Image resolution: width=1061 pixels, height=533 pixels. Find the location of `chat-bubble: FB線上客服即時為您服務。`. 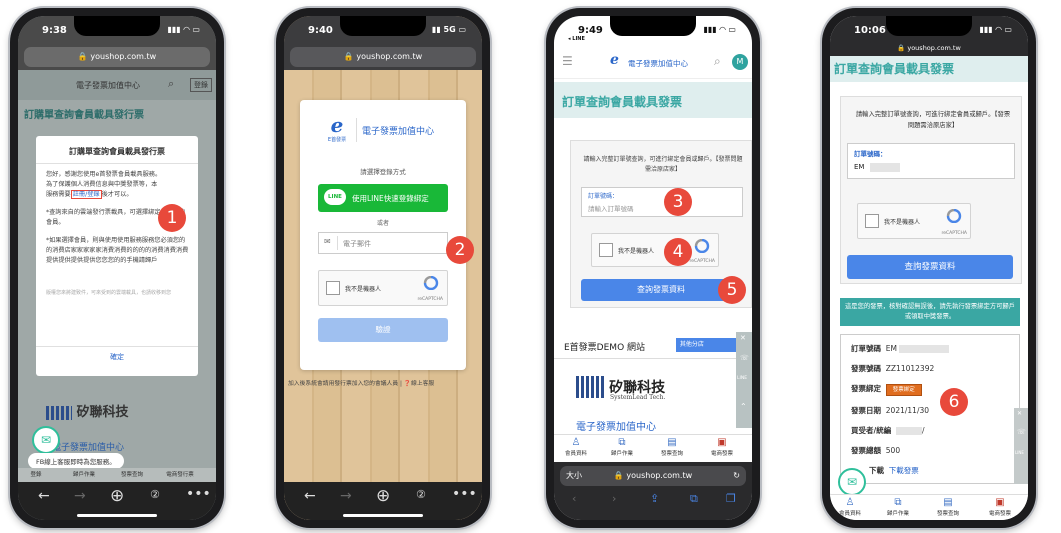

chat-bubble: FB線上客服即時為您服務。 is located at coordinates (76, 461).